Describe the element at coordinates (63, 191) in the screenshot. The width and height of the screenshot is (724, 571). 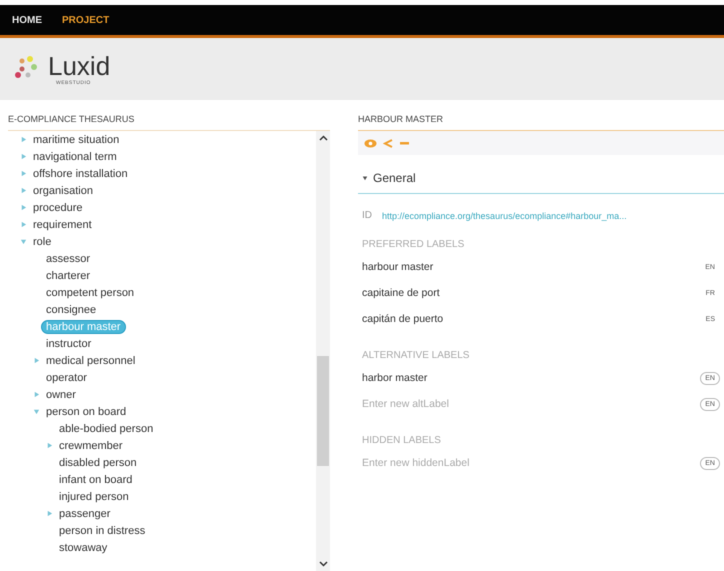
I see `tree-item: organisation` at that location.